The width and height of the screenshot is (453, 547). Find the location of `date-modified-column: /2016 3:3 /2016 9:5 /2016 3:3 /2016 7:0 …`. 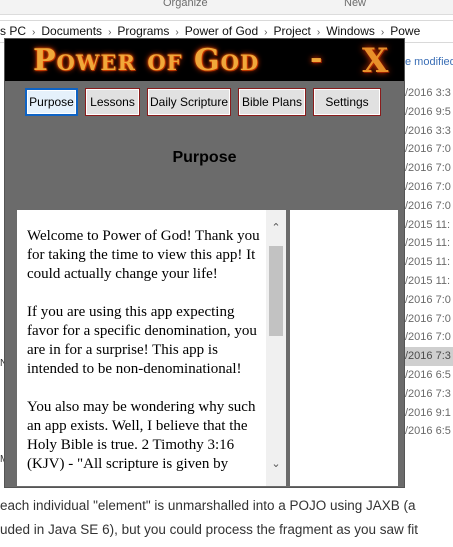

date-modified-column: /2016 3:3 /2016 9:5 /2016 3:3 /2016 7:0 … is located at coordinates (429, 262).